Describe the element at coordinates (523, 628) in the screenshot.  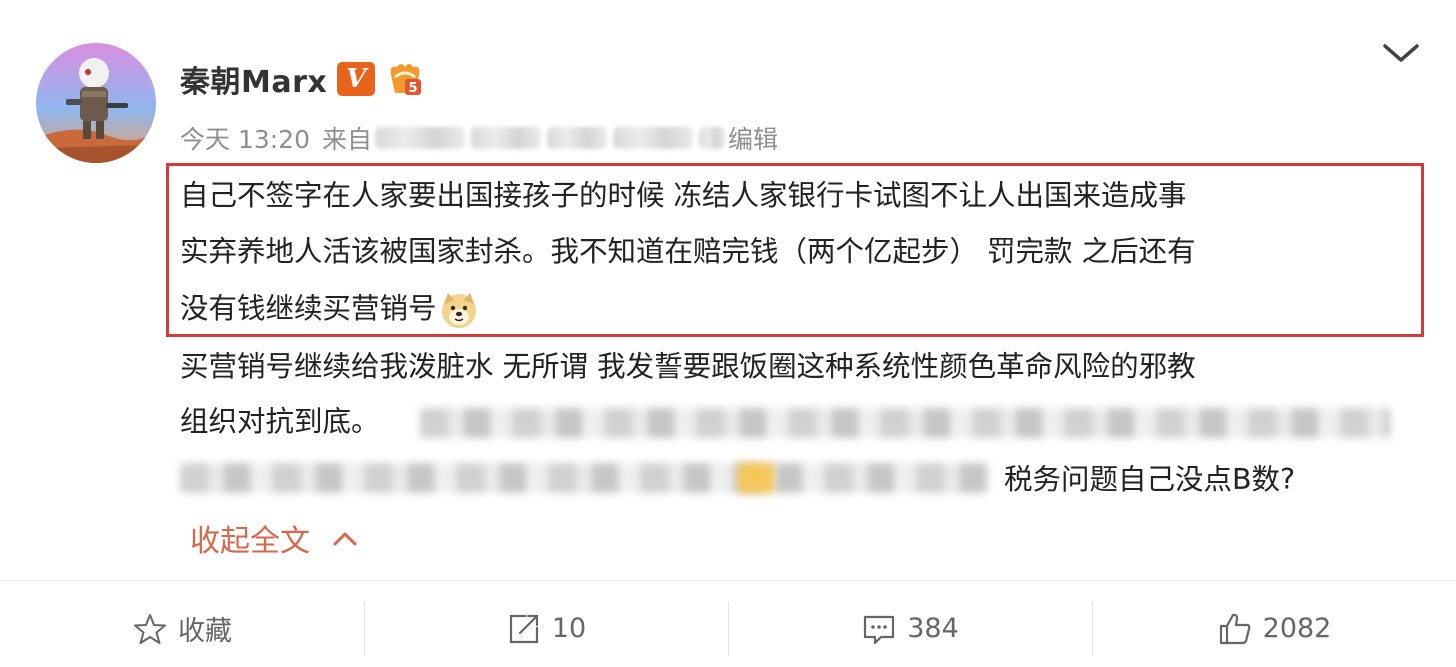
I see `repost-icon` at that location.